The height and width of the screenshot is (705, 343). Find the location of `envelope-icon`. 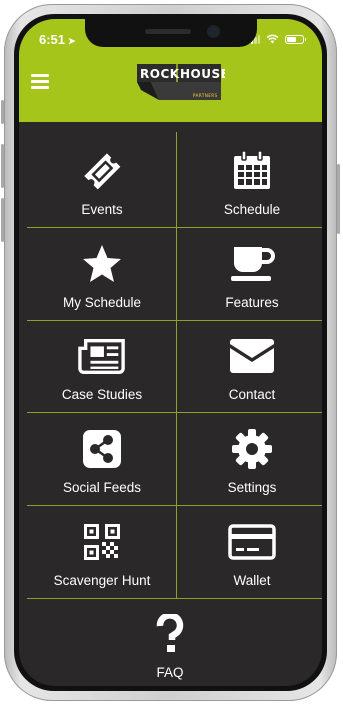

envelope-icon is located at coordinates (252, 356).